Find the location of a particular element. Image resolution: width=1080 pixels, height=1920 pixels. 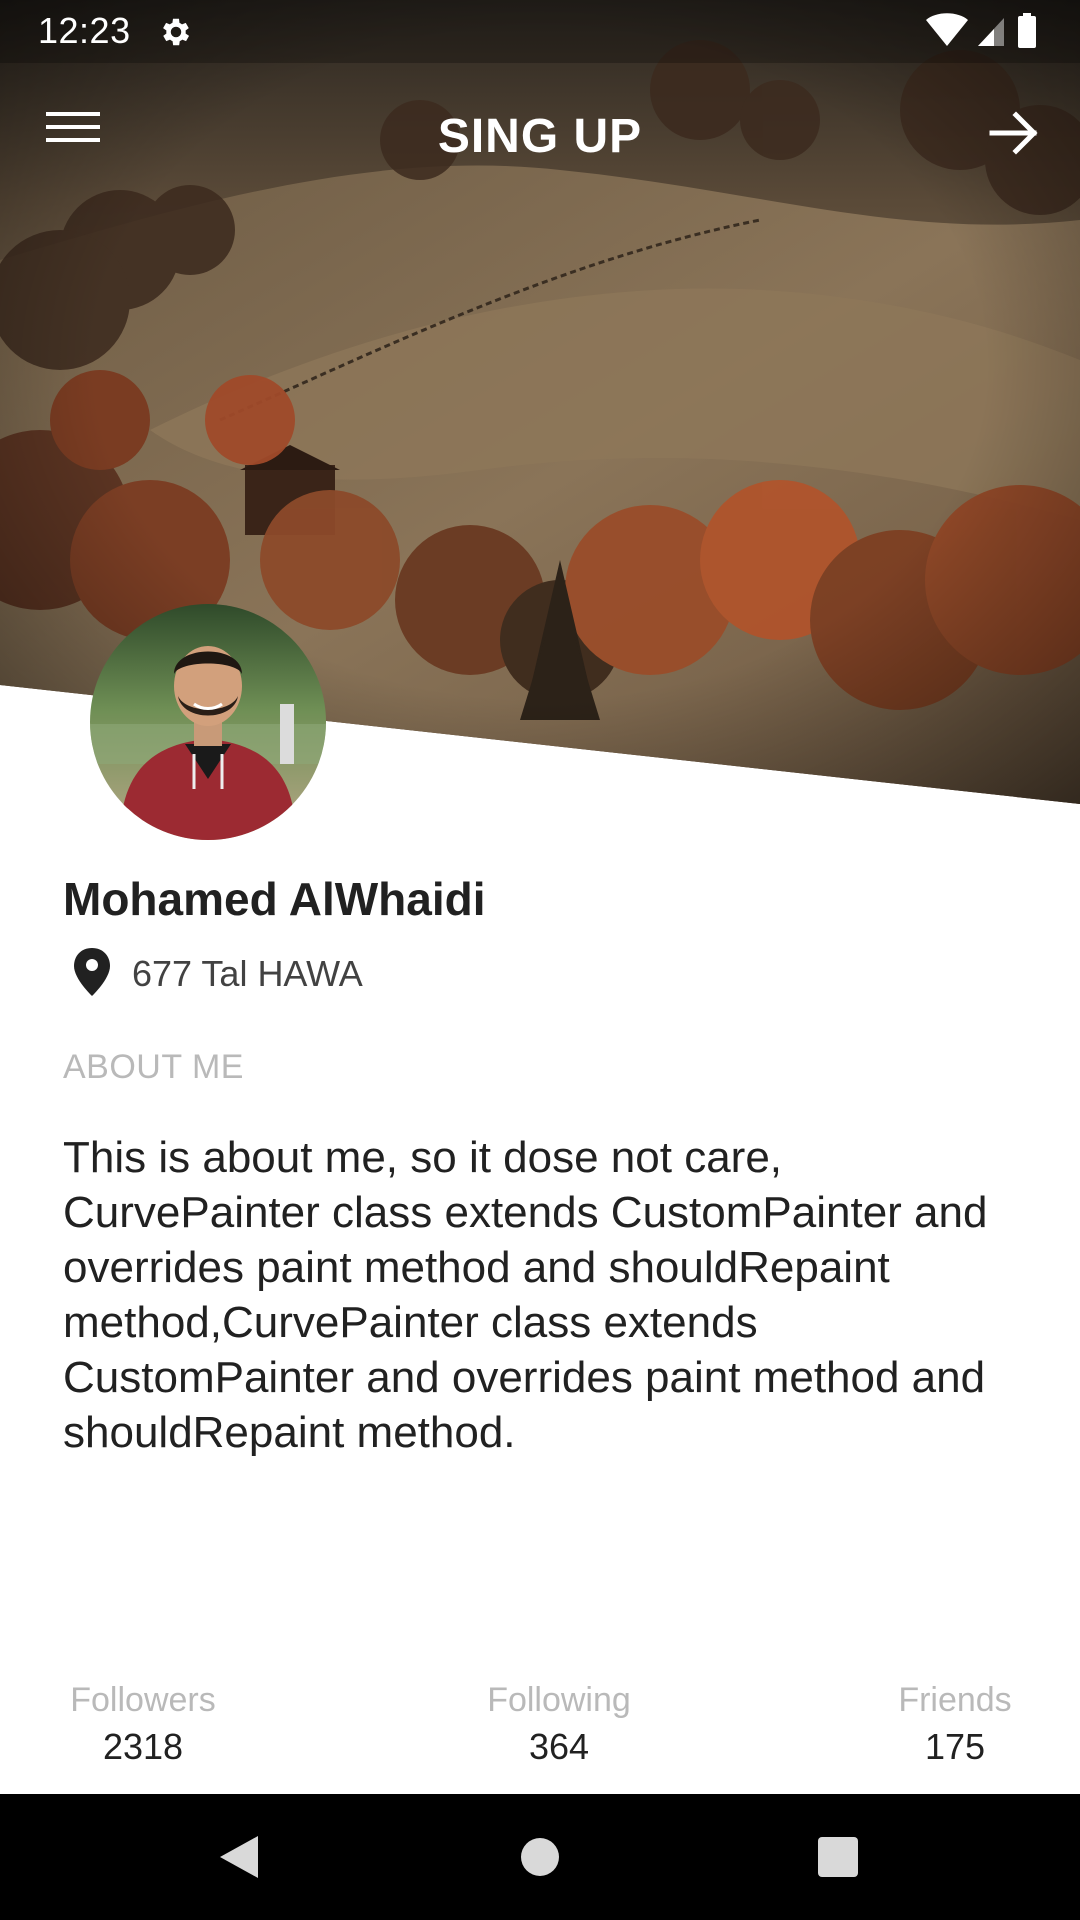

location-row: 677 Tal HAWA is located at coordinates (217, 974).